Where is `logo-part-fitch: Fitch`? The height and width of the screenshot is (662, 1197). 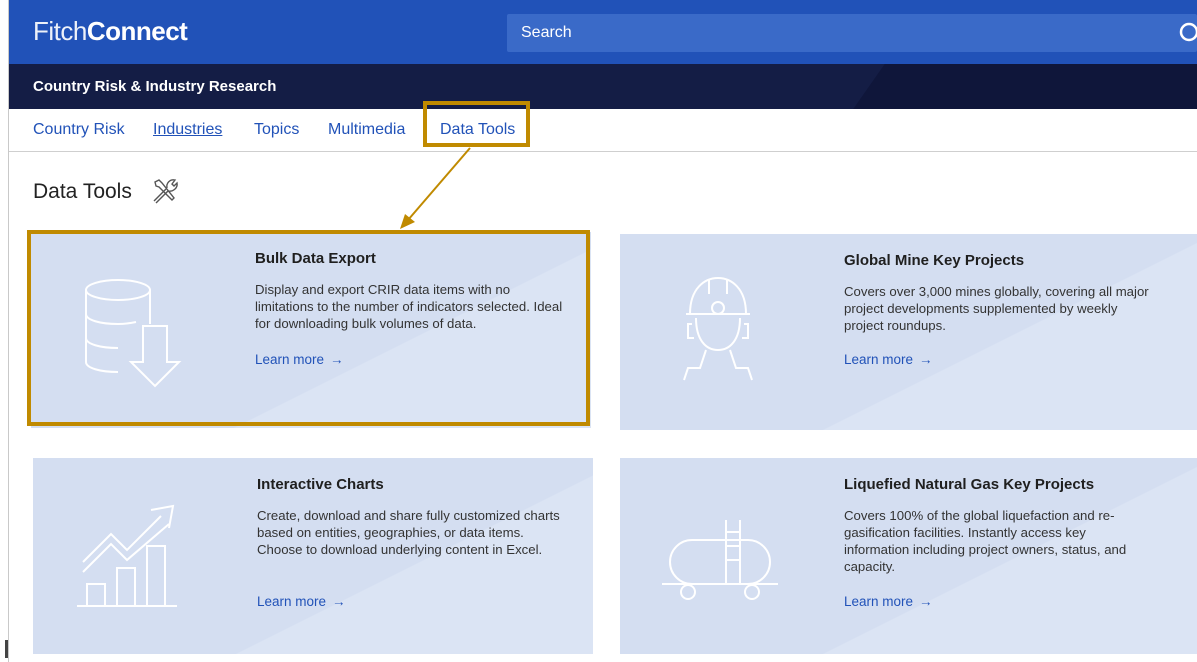
logo-part-fitch: Fitch is located at coordinates (60, 31).